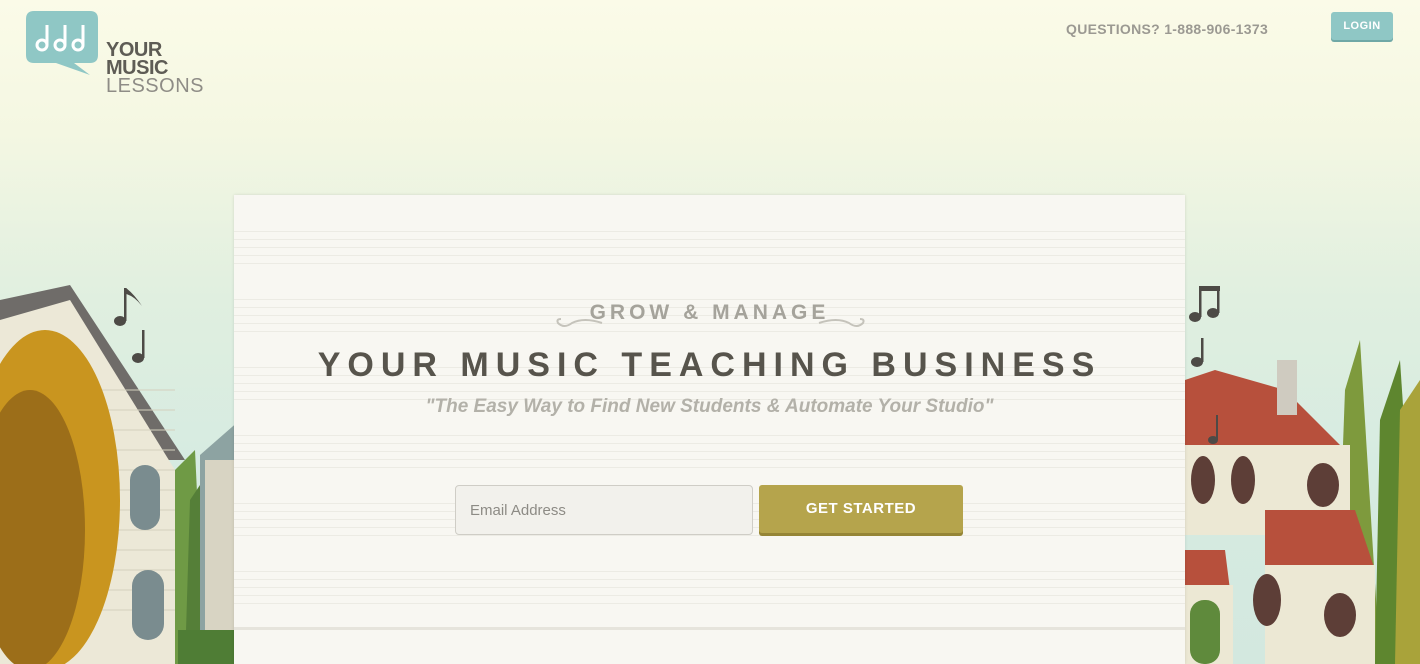 The height and width of the screenshot is (664, 1420). I want to click on music-notes-icon, so click(62, 43).